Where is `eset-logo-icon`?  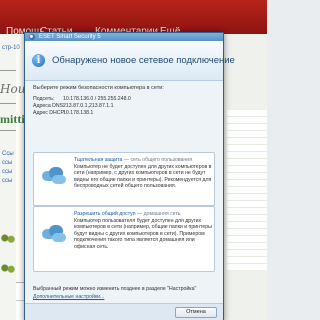
eset-logo-icon is located at coordinates (32, 37).